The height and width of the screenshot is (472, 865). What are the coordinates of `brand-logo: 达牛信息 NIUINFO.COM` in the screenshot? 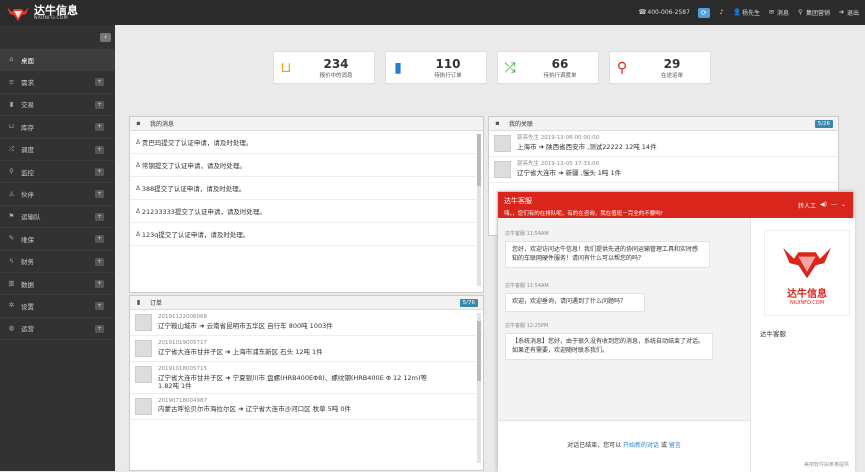 It's located at (42, 13).